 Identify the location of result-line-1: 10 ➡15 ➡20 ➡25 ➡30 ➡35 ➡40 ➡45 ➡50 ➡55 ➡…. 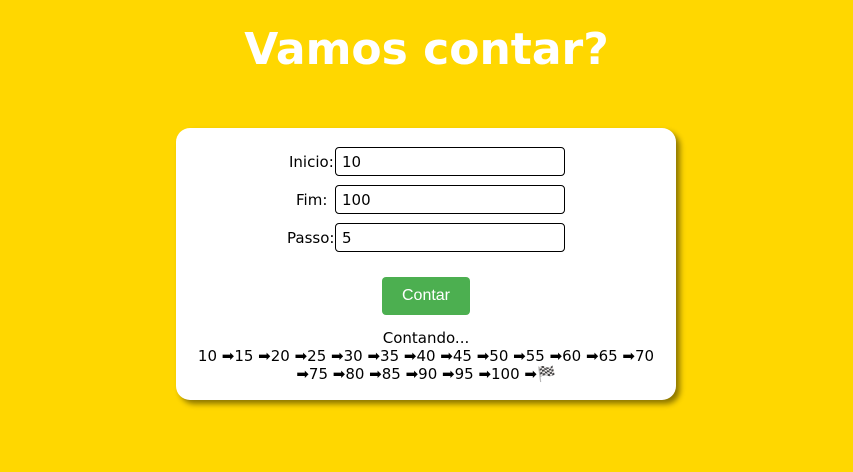
(426, 356).